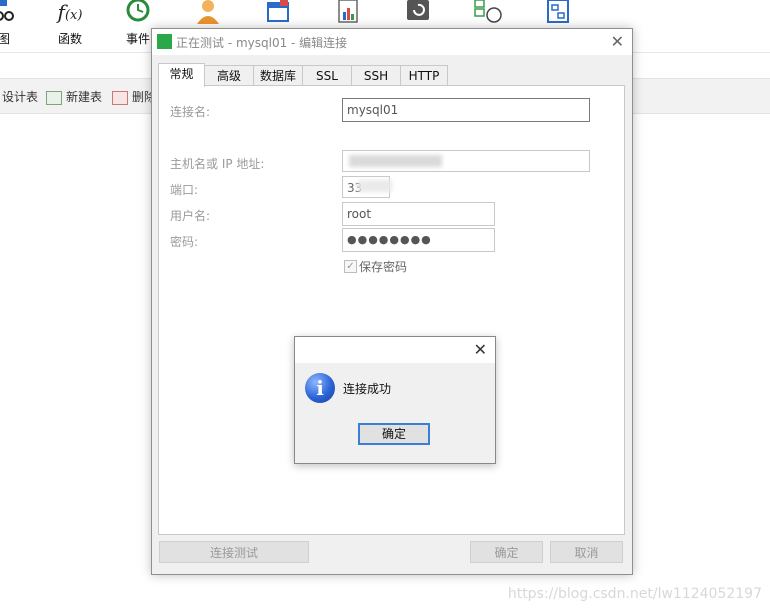  I want to click on report-icon, so click(348, 11).